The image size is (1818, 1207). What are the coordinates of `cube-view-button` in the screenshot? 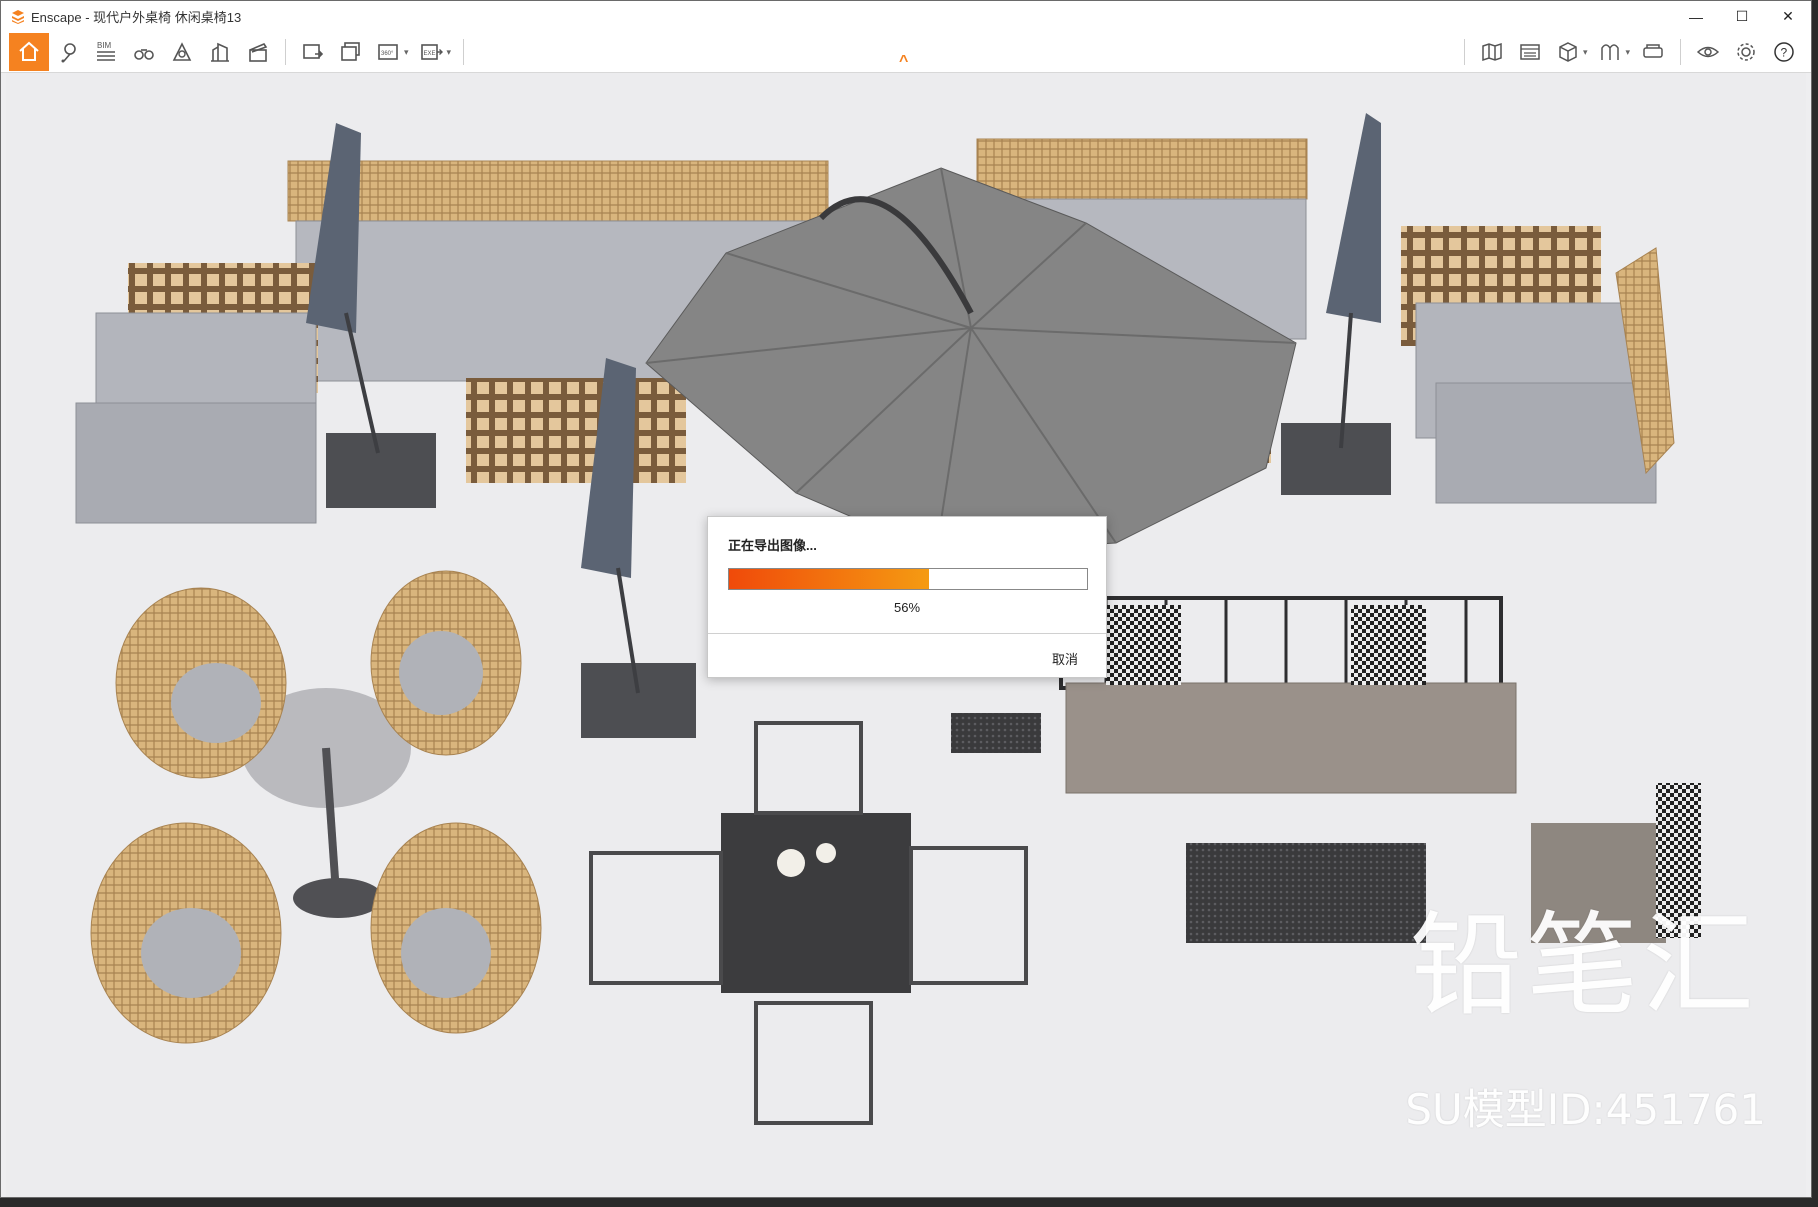 It's located at (1568, 52).